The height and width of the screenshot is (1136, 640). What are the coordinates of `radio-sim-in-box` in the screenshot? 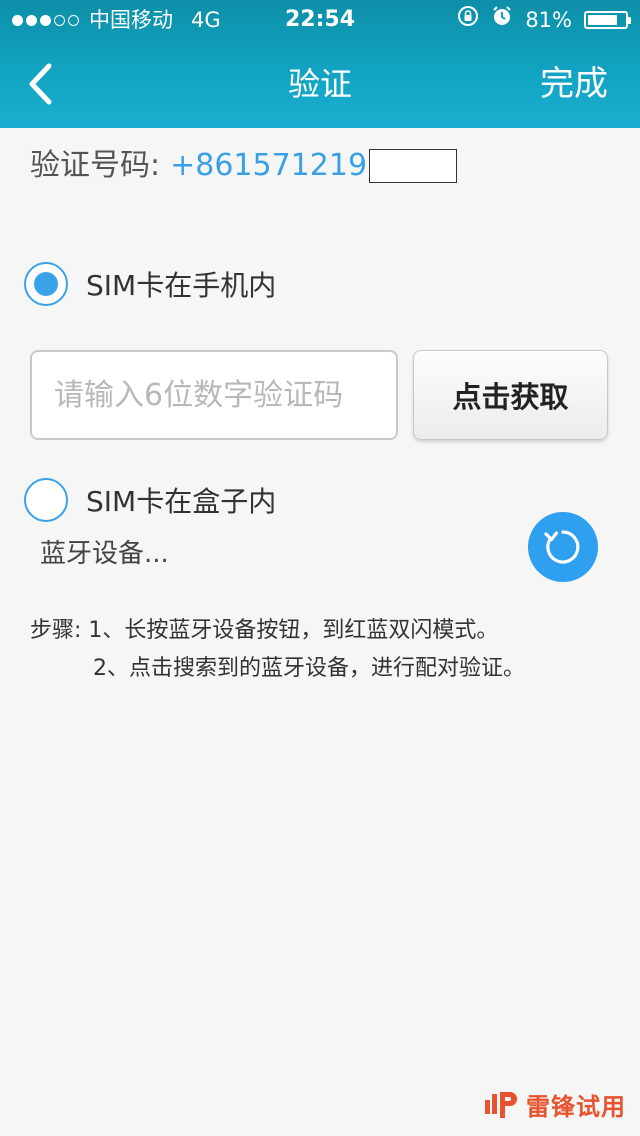 It's located at (46, 500).